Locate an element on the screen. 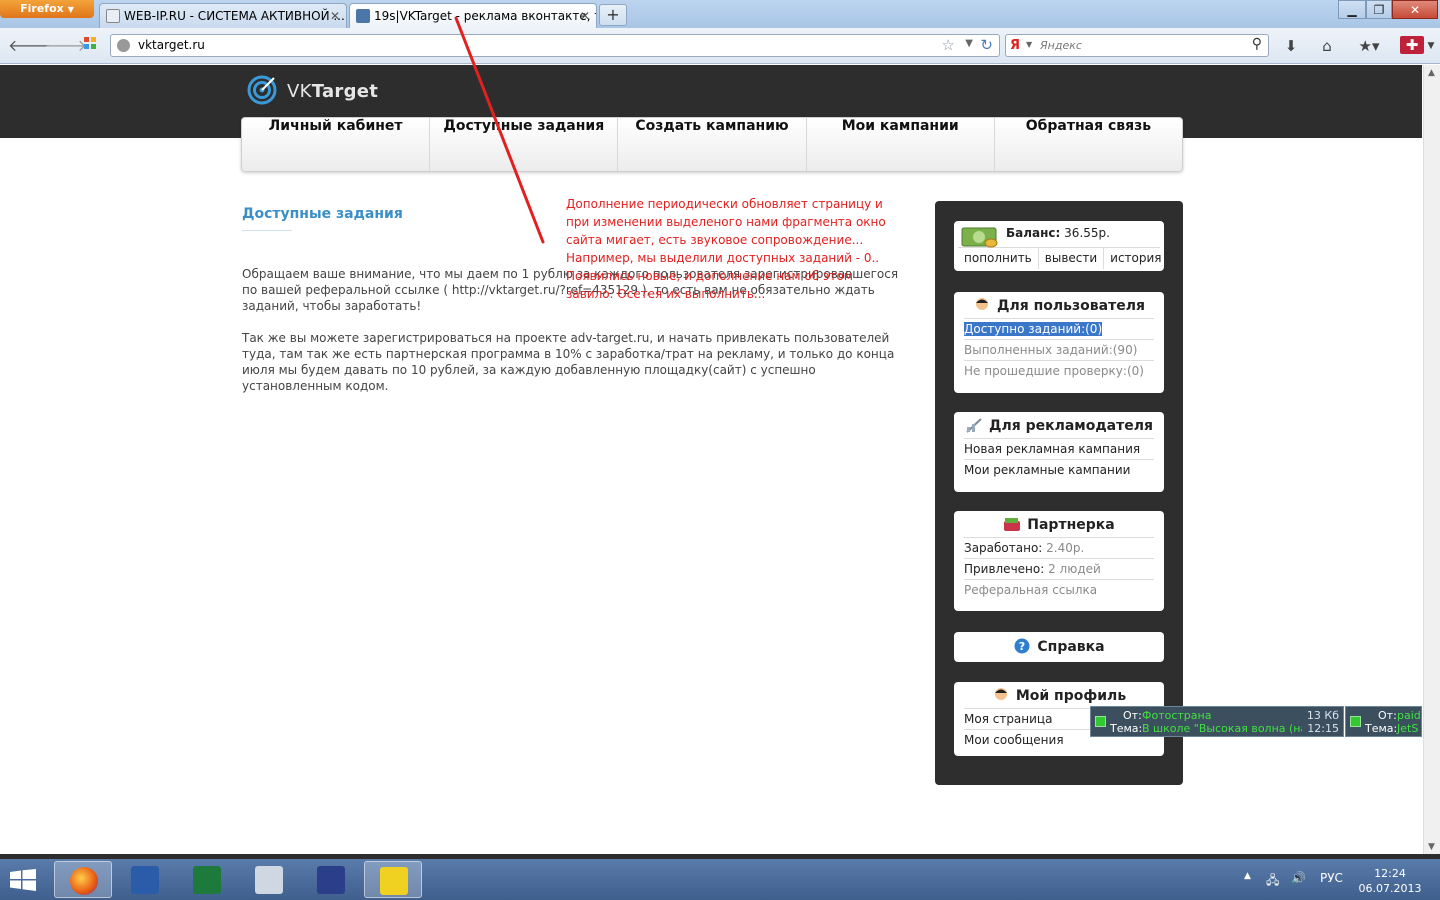  earned-row: Заработано: 2.40р. is located at coordinates (1059, 547).